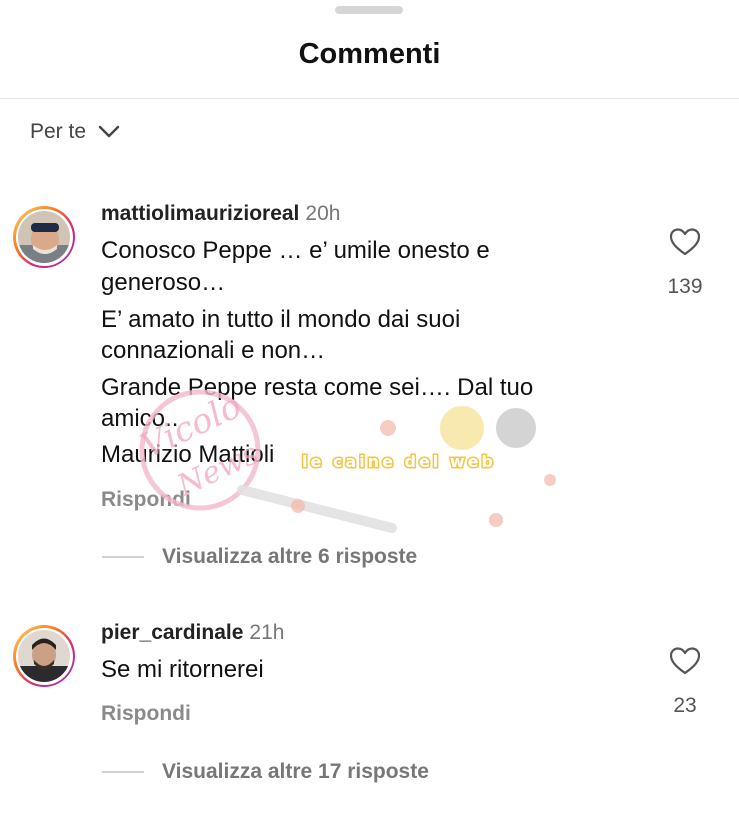 The height and width of the screenshot is (823, 739). I want to click on view-more-replies-label: Visualizza altre 17 risposte, so click(295, 771).